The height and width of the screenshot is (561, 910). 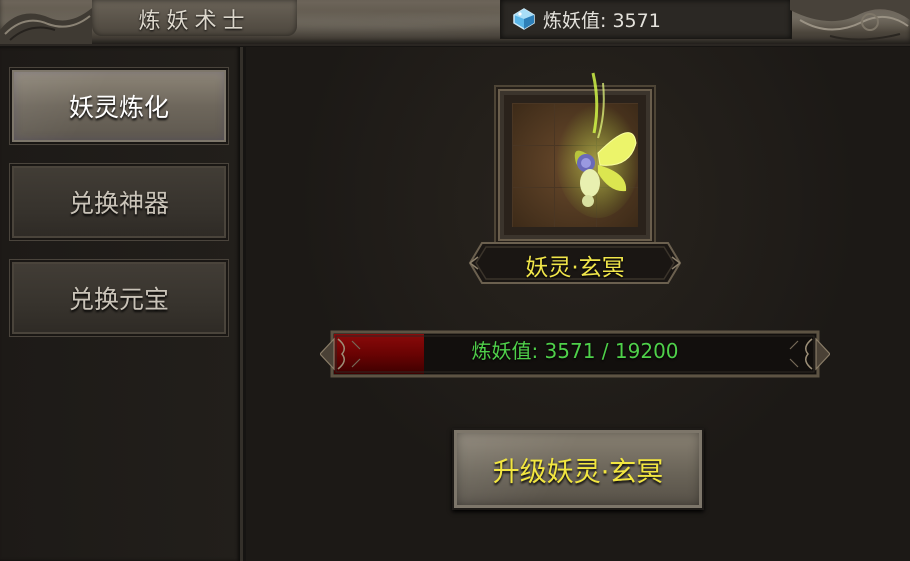 I want to click on fairy-spirit-icon, so click(x=597, y=145).